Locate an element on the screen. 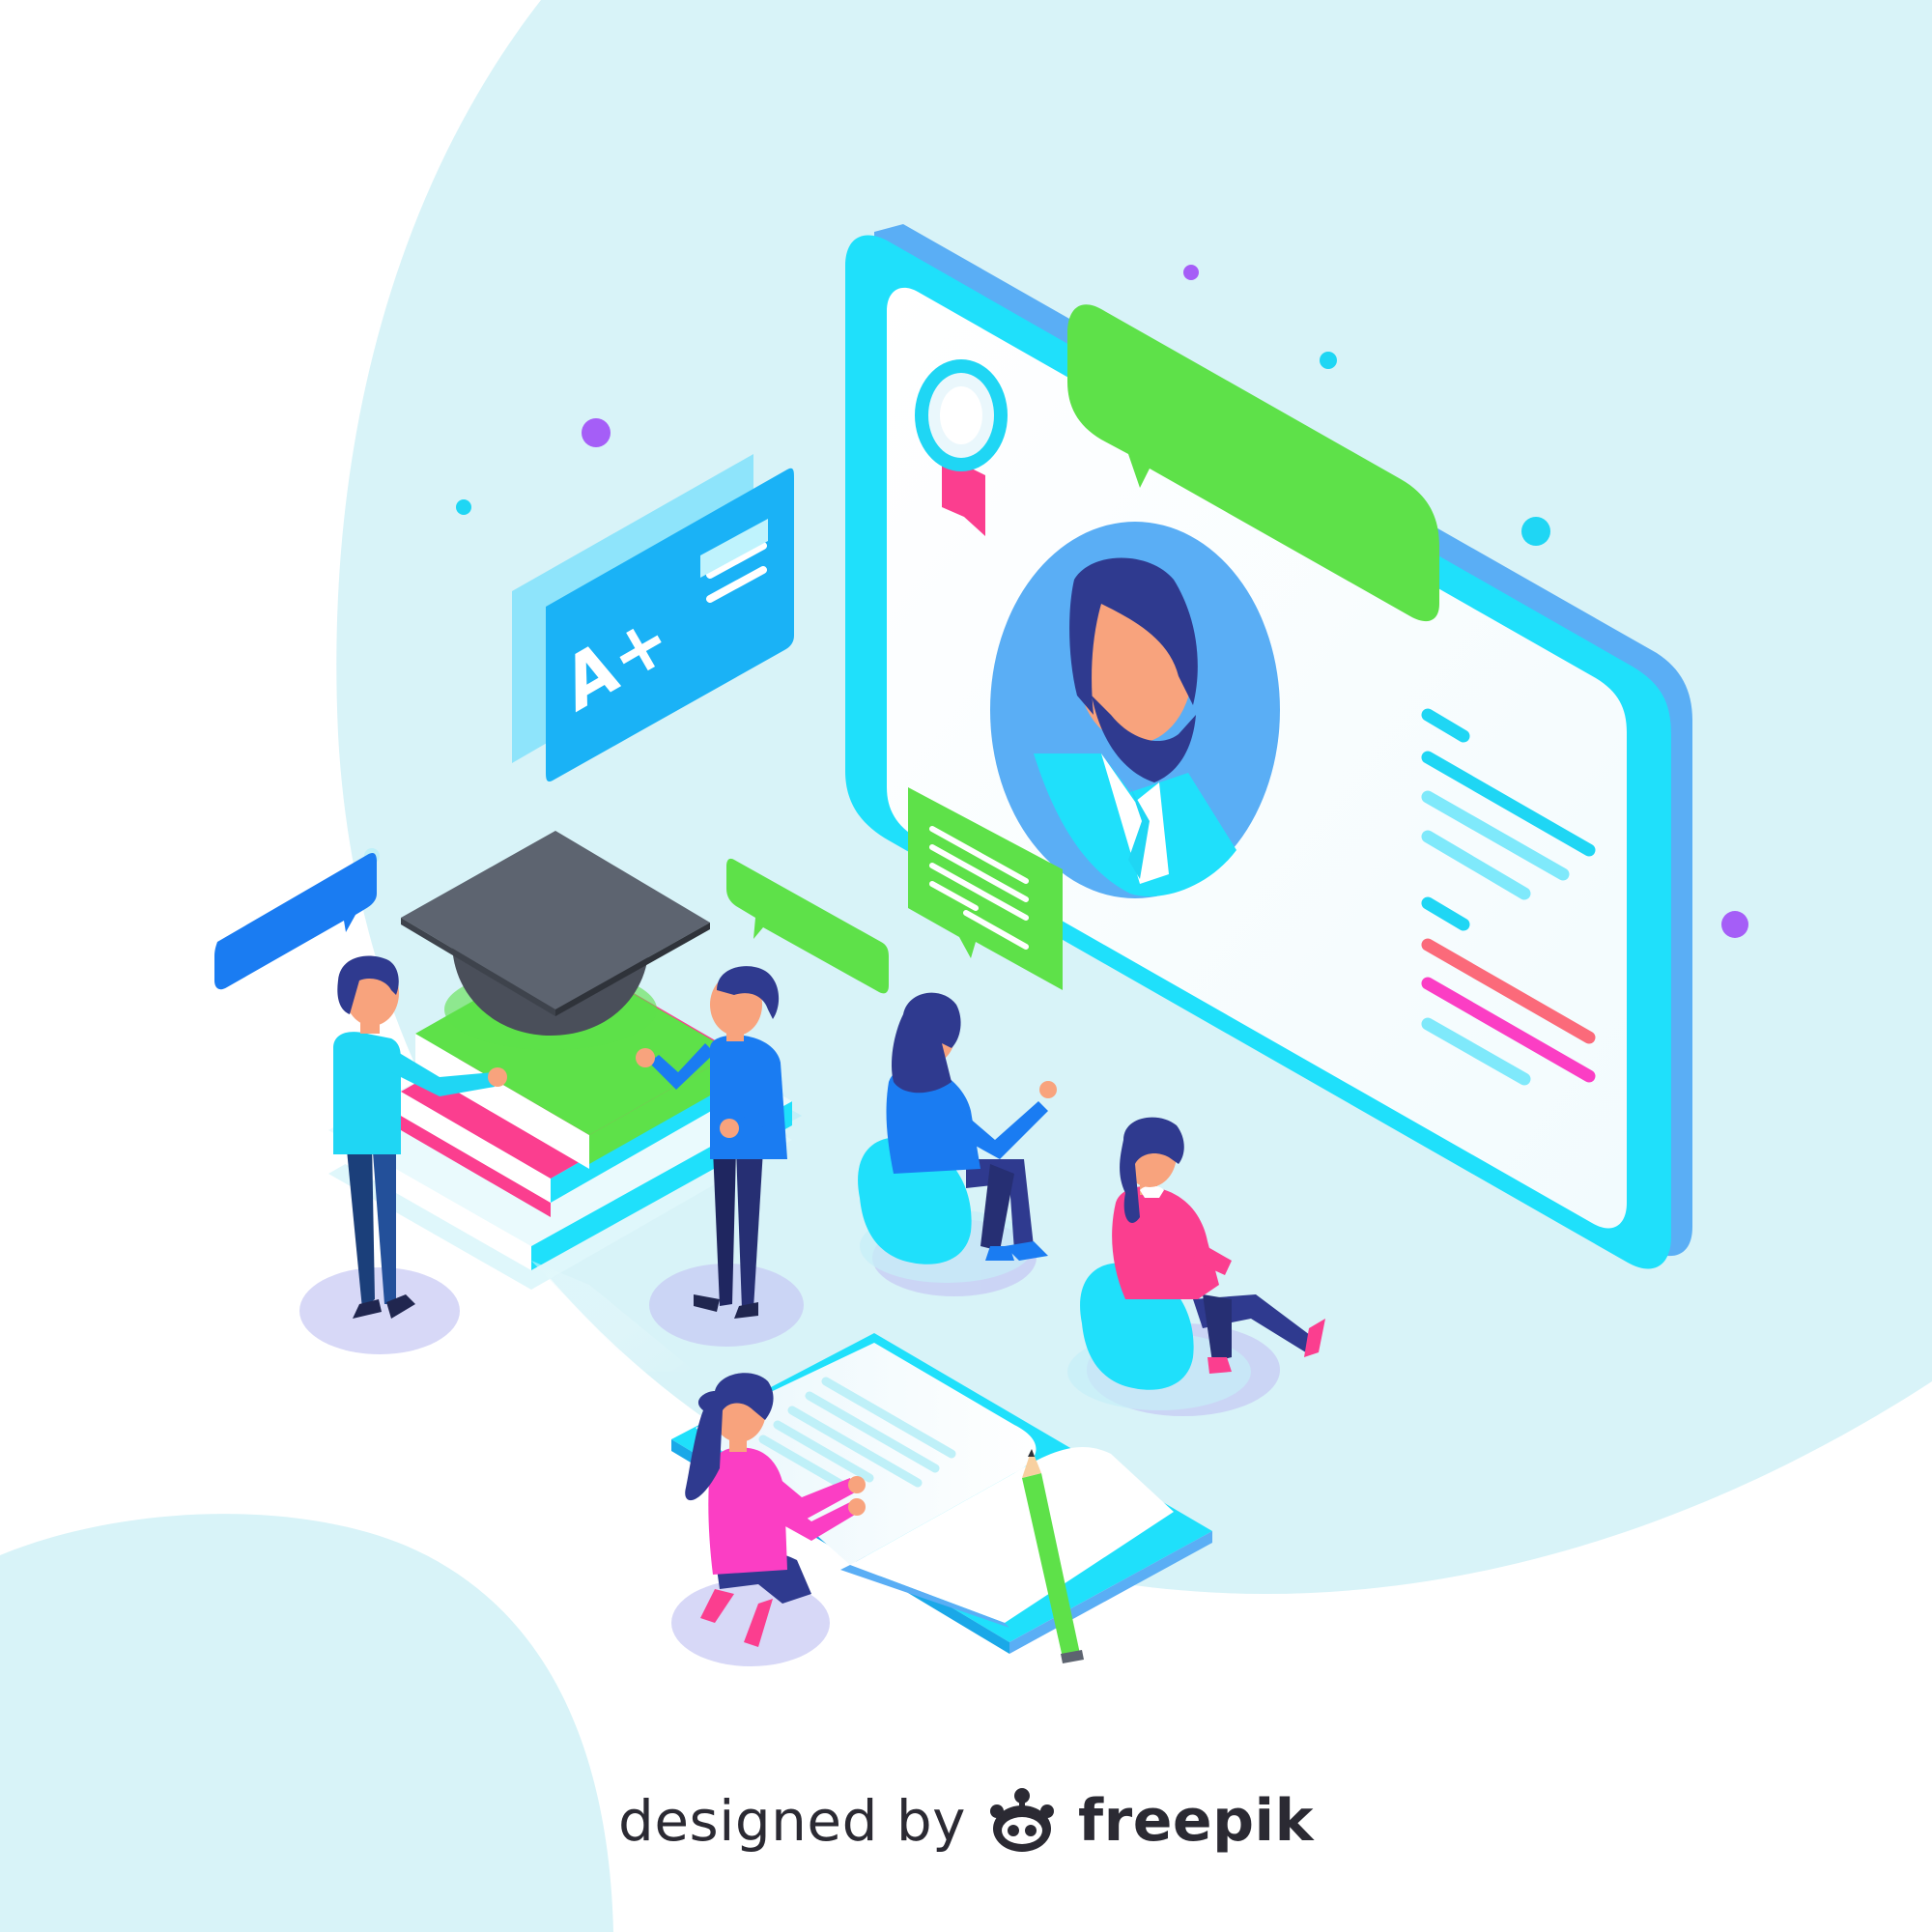 This screenshot has height=1932, width=1932. credit-brand: freepik is located at coordinates (1196, 1821).